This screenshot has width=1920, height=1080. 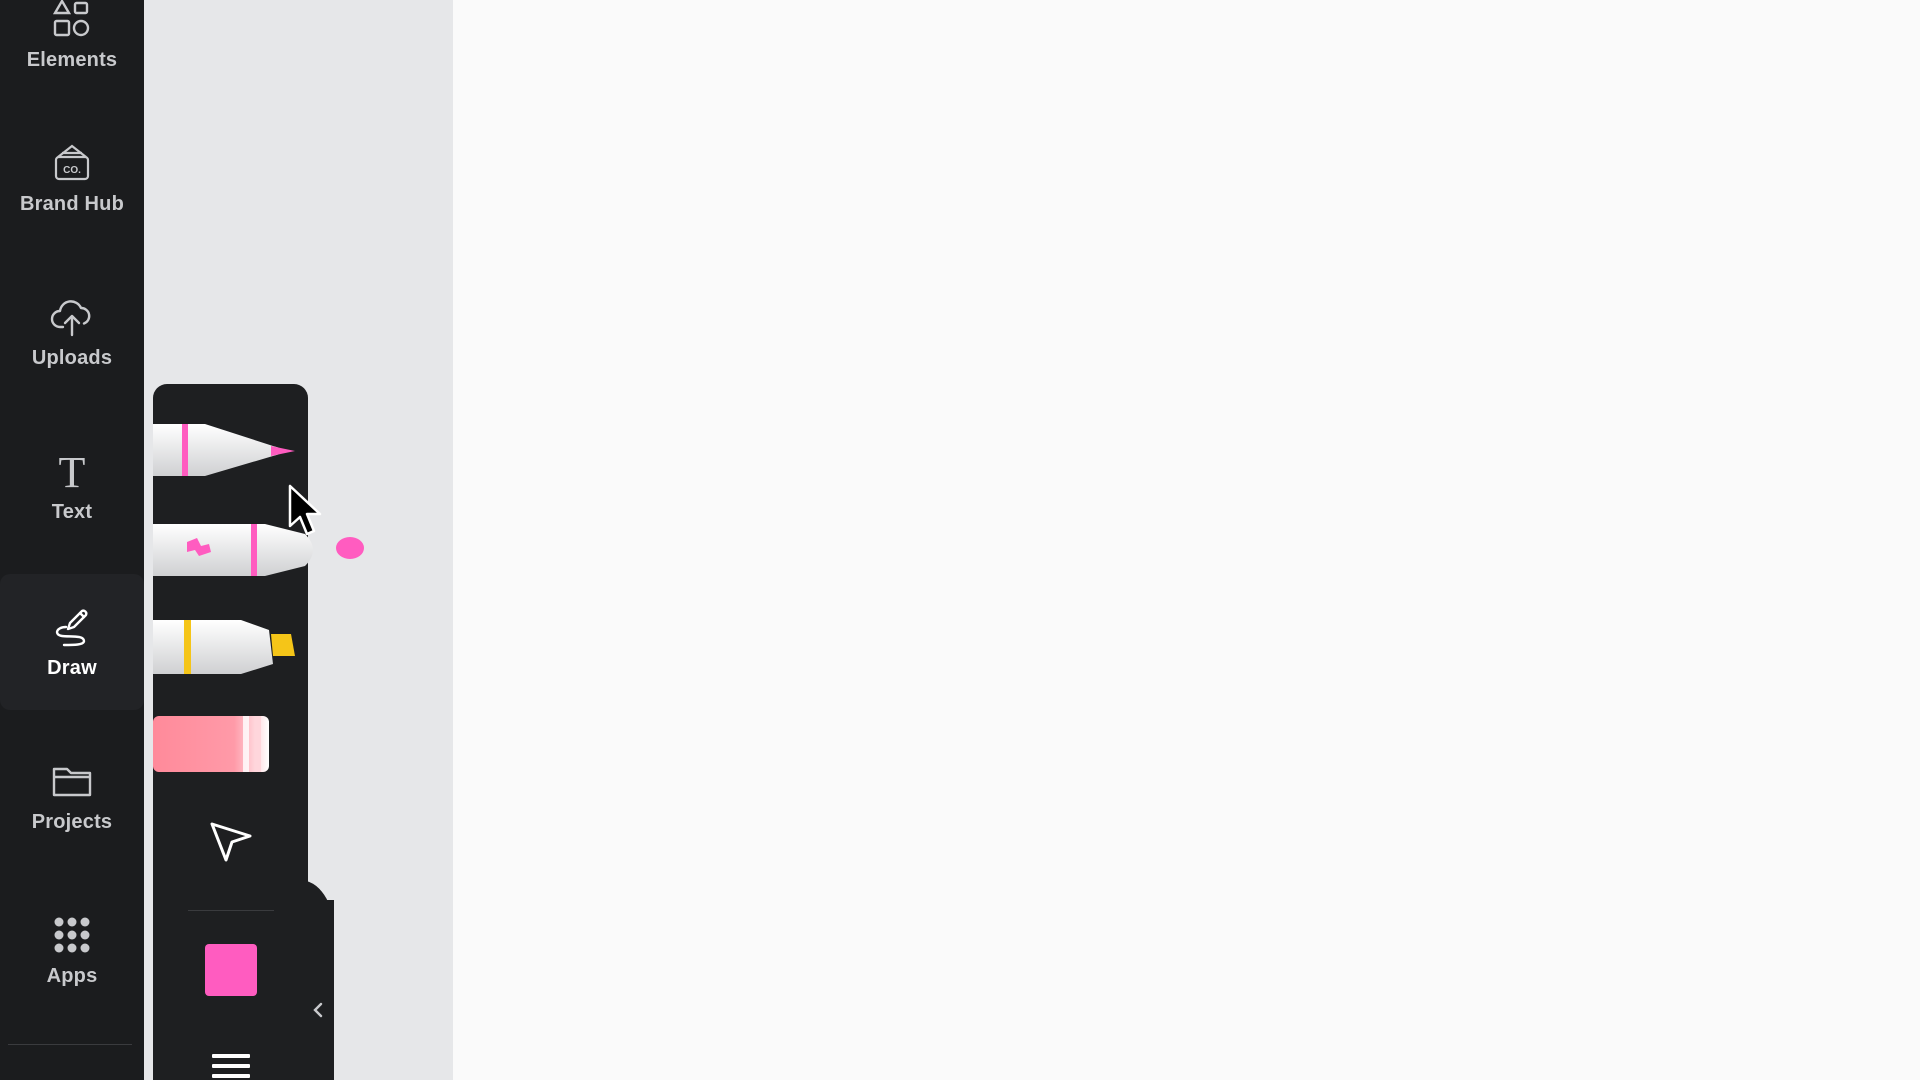 I want to click on rail-item-label: Text, so click(x=72, y=511).